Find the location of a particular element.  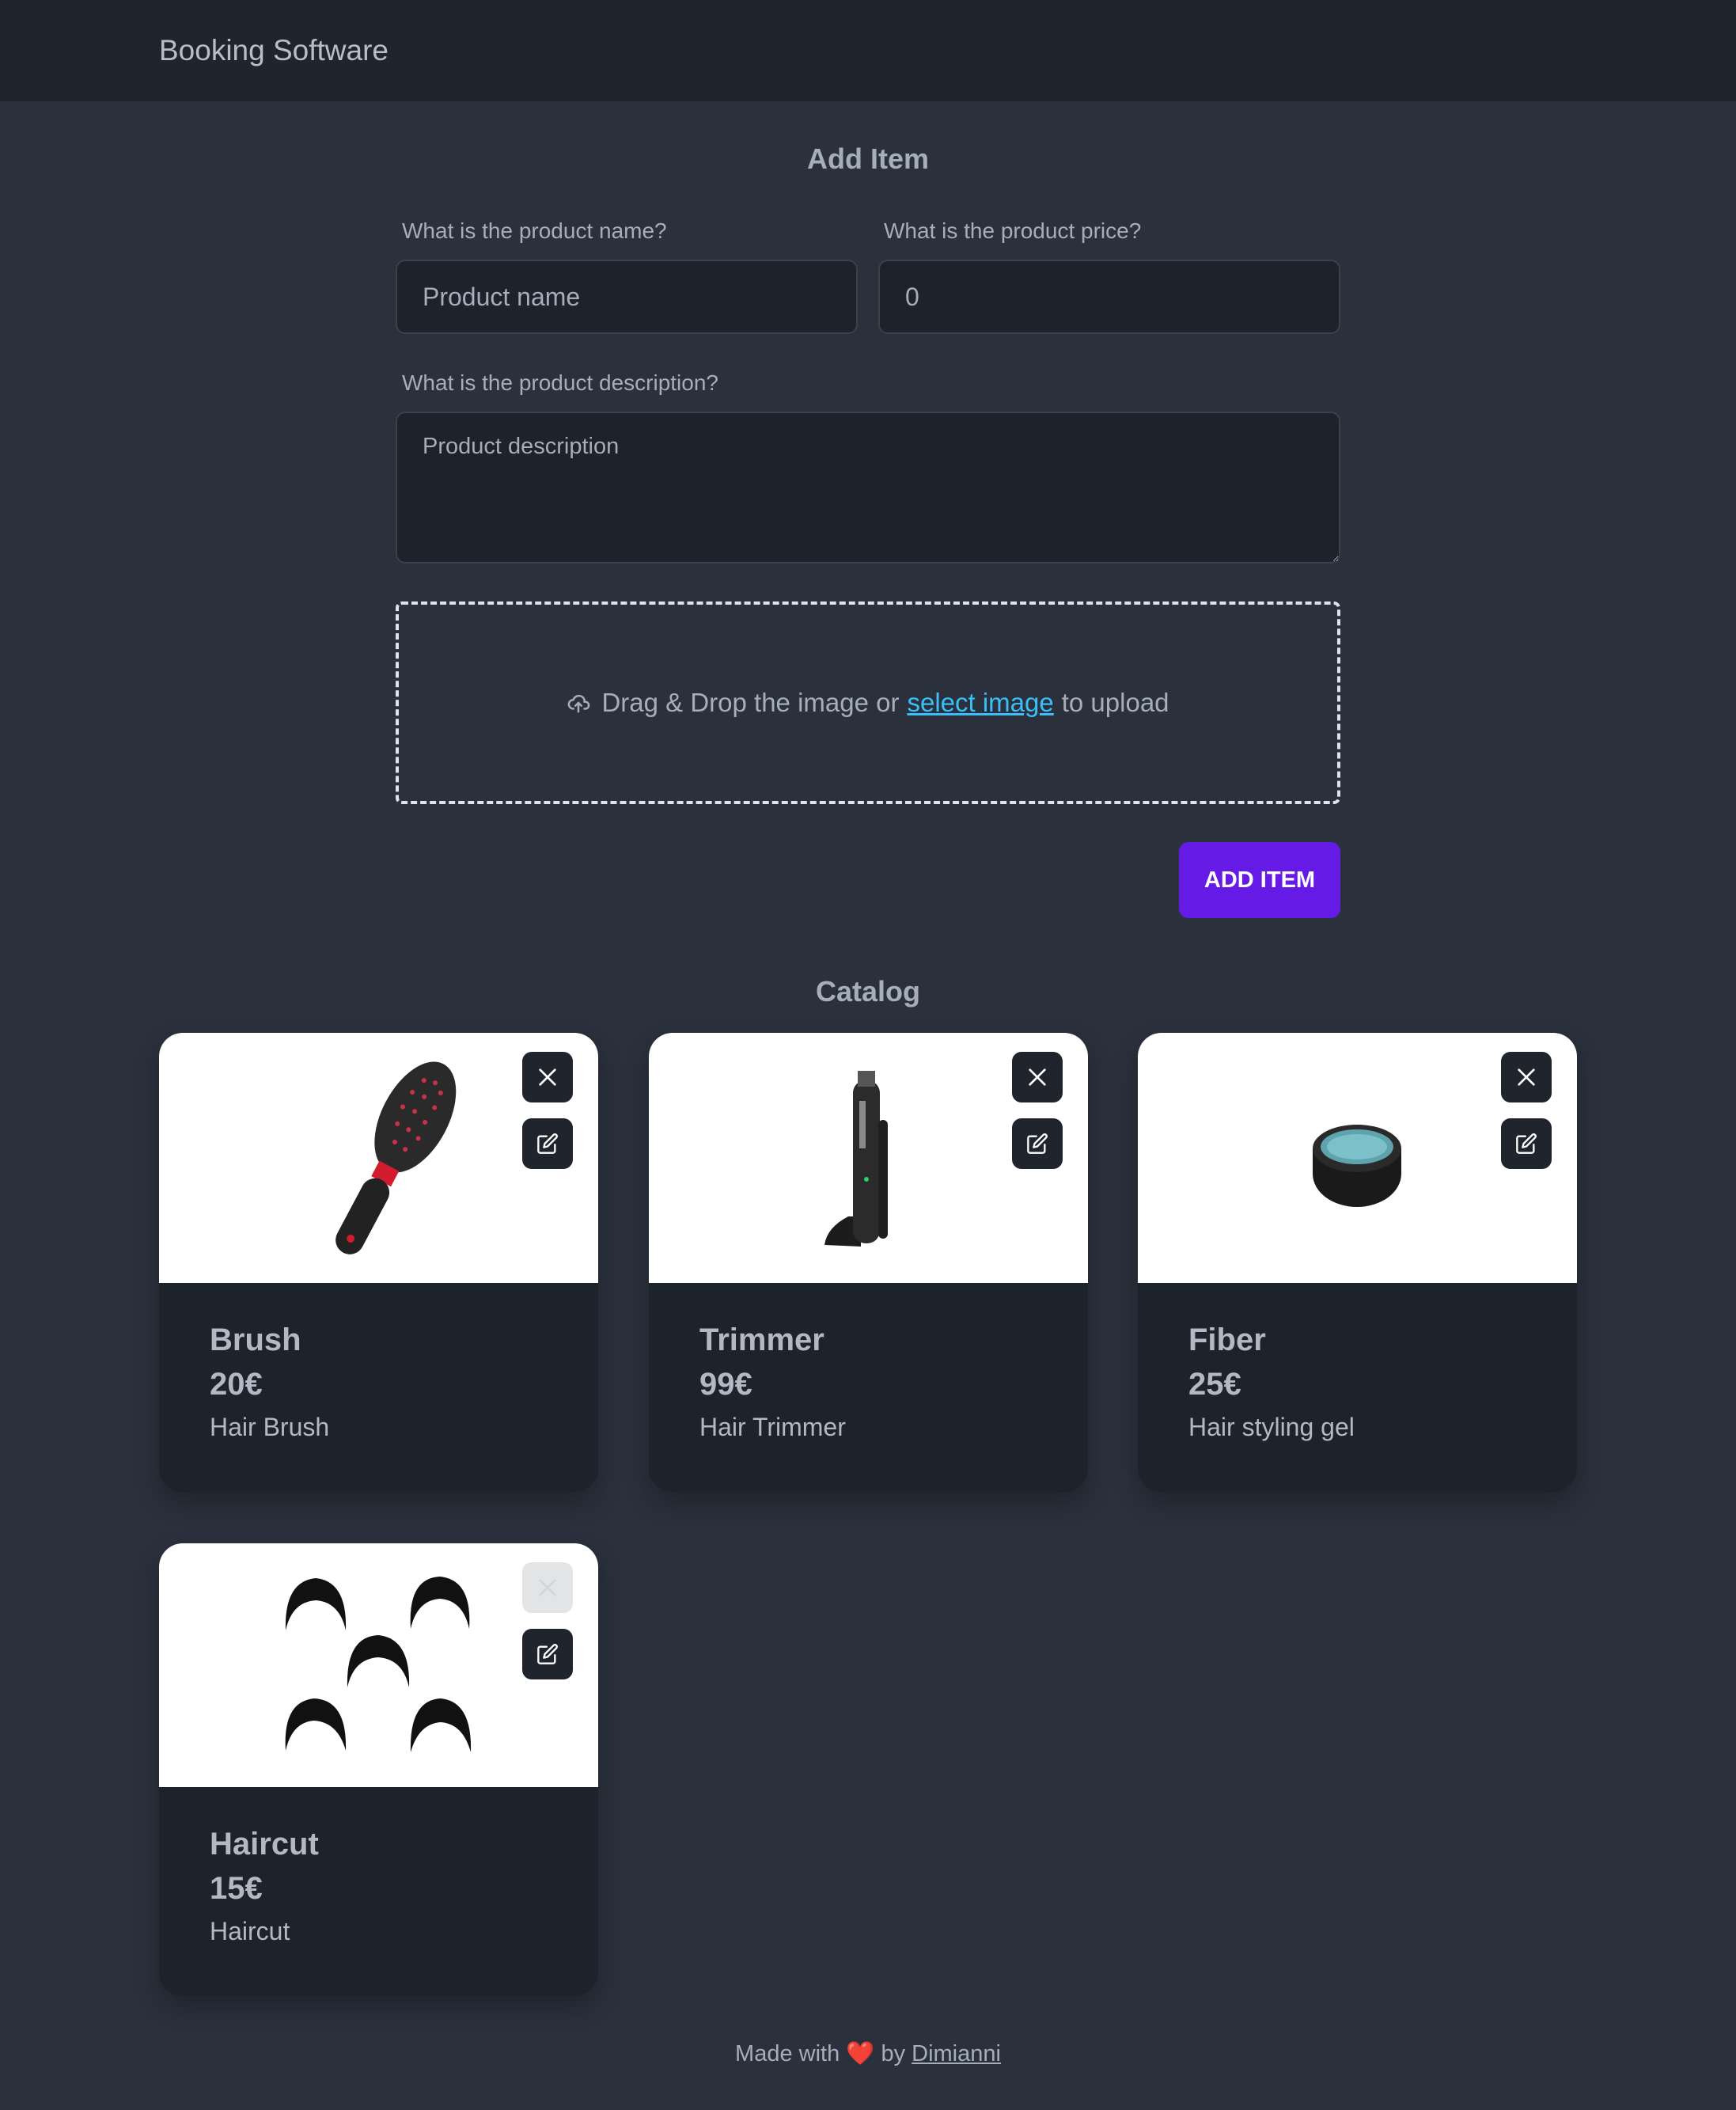

product-price: 20€ is located at coordinates (236, 1384).